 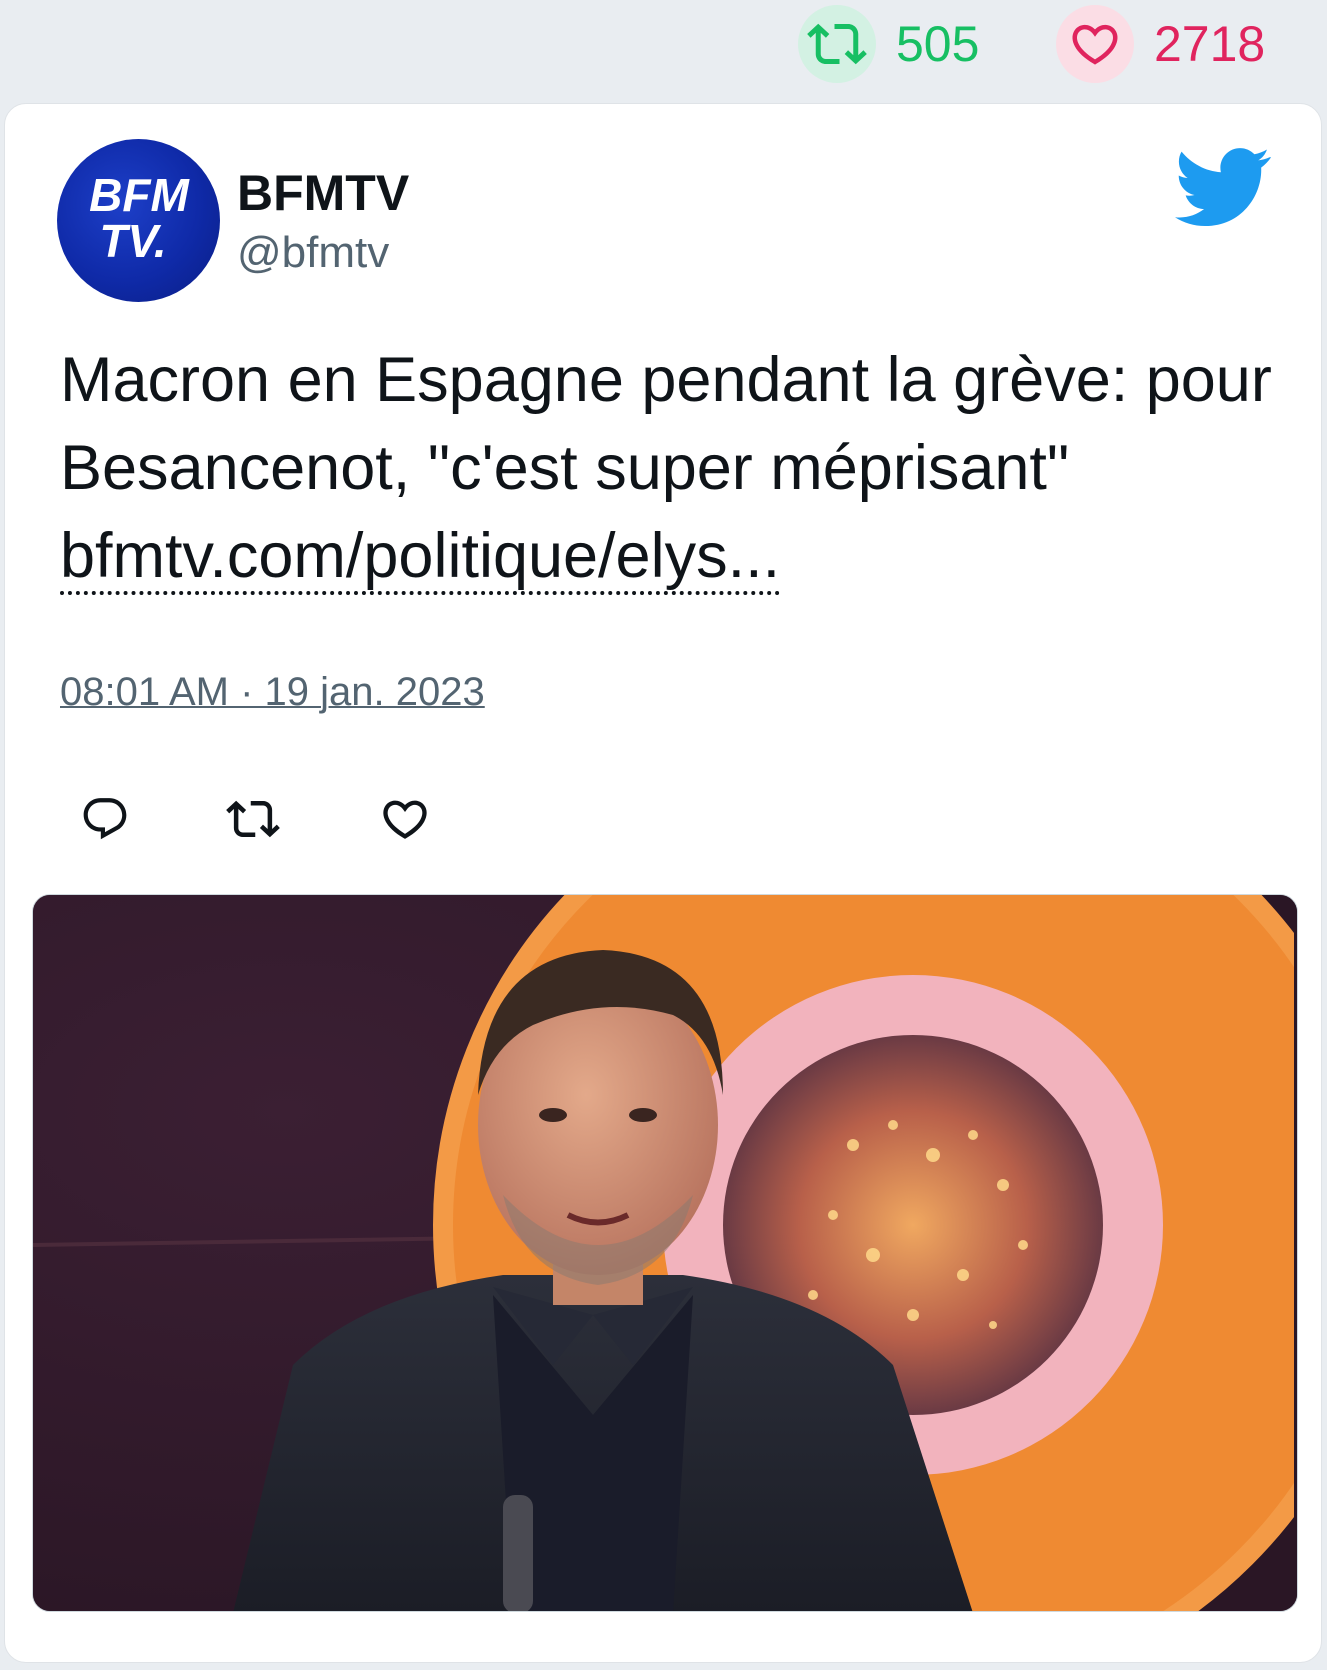 I want to click on avatar-logo-line2: TV., so click(x=132, y=241).